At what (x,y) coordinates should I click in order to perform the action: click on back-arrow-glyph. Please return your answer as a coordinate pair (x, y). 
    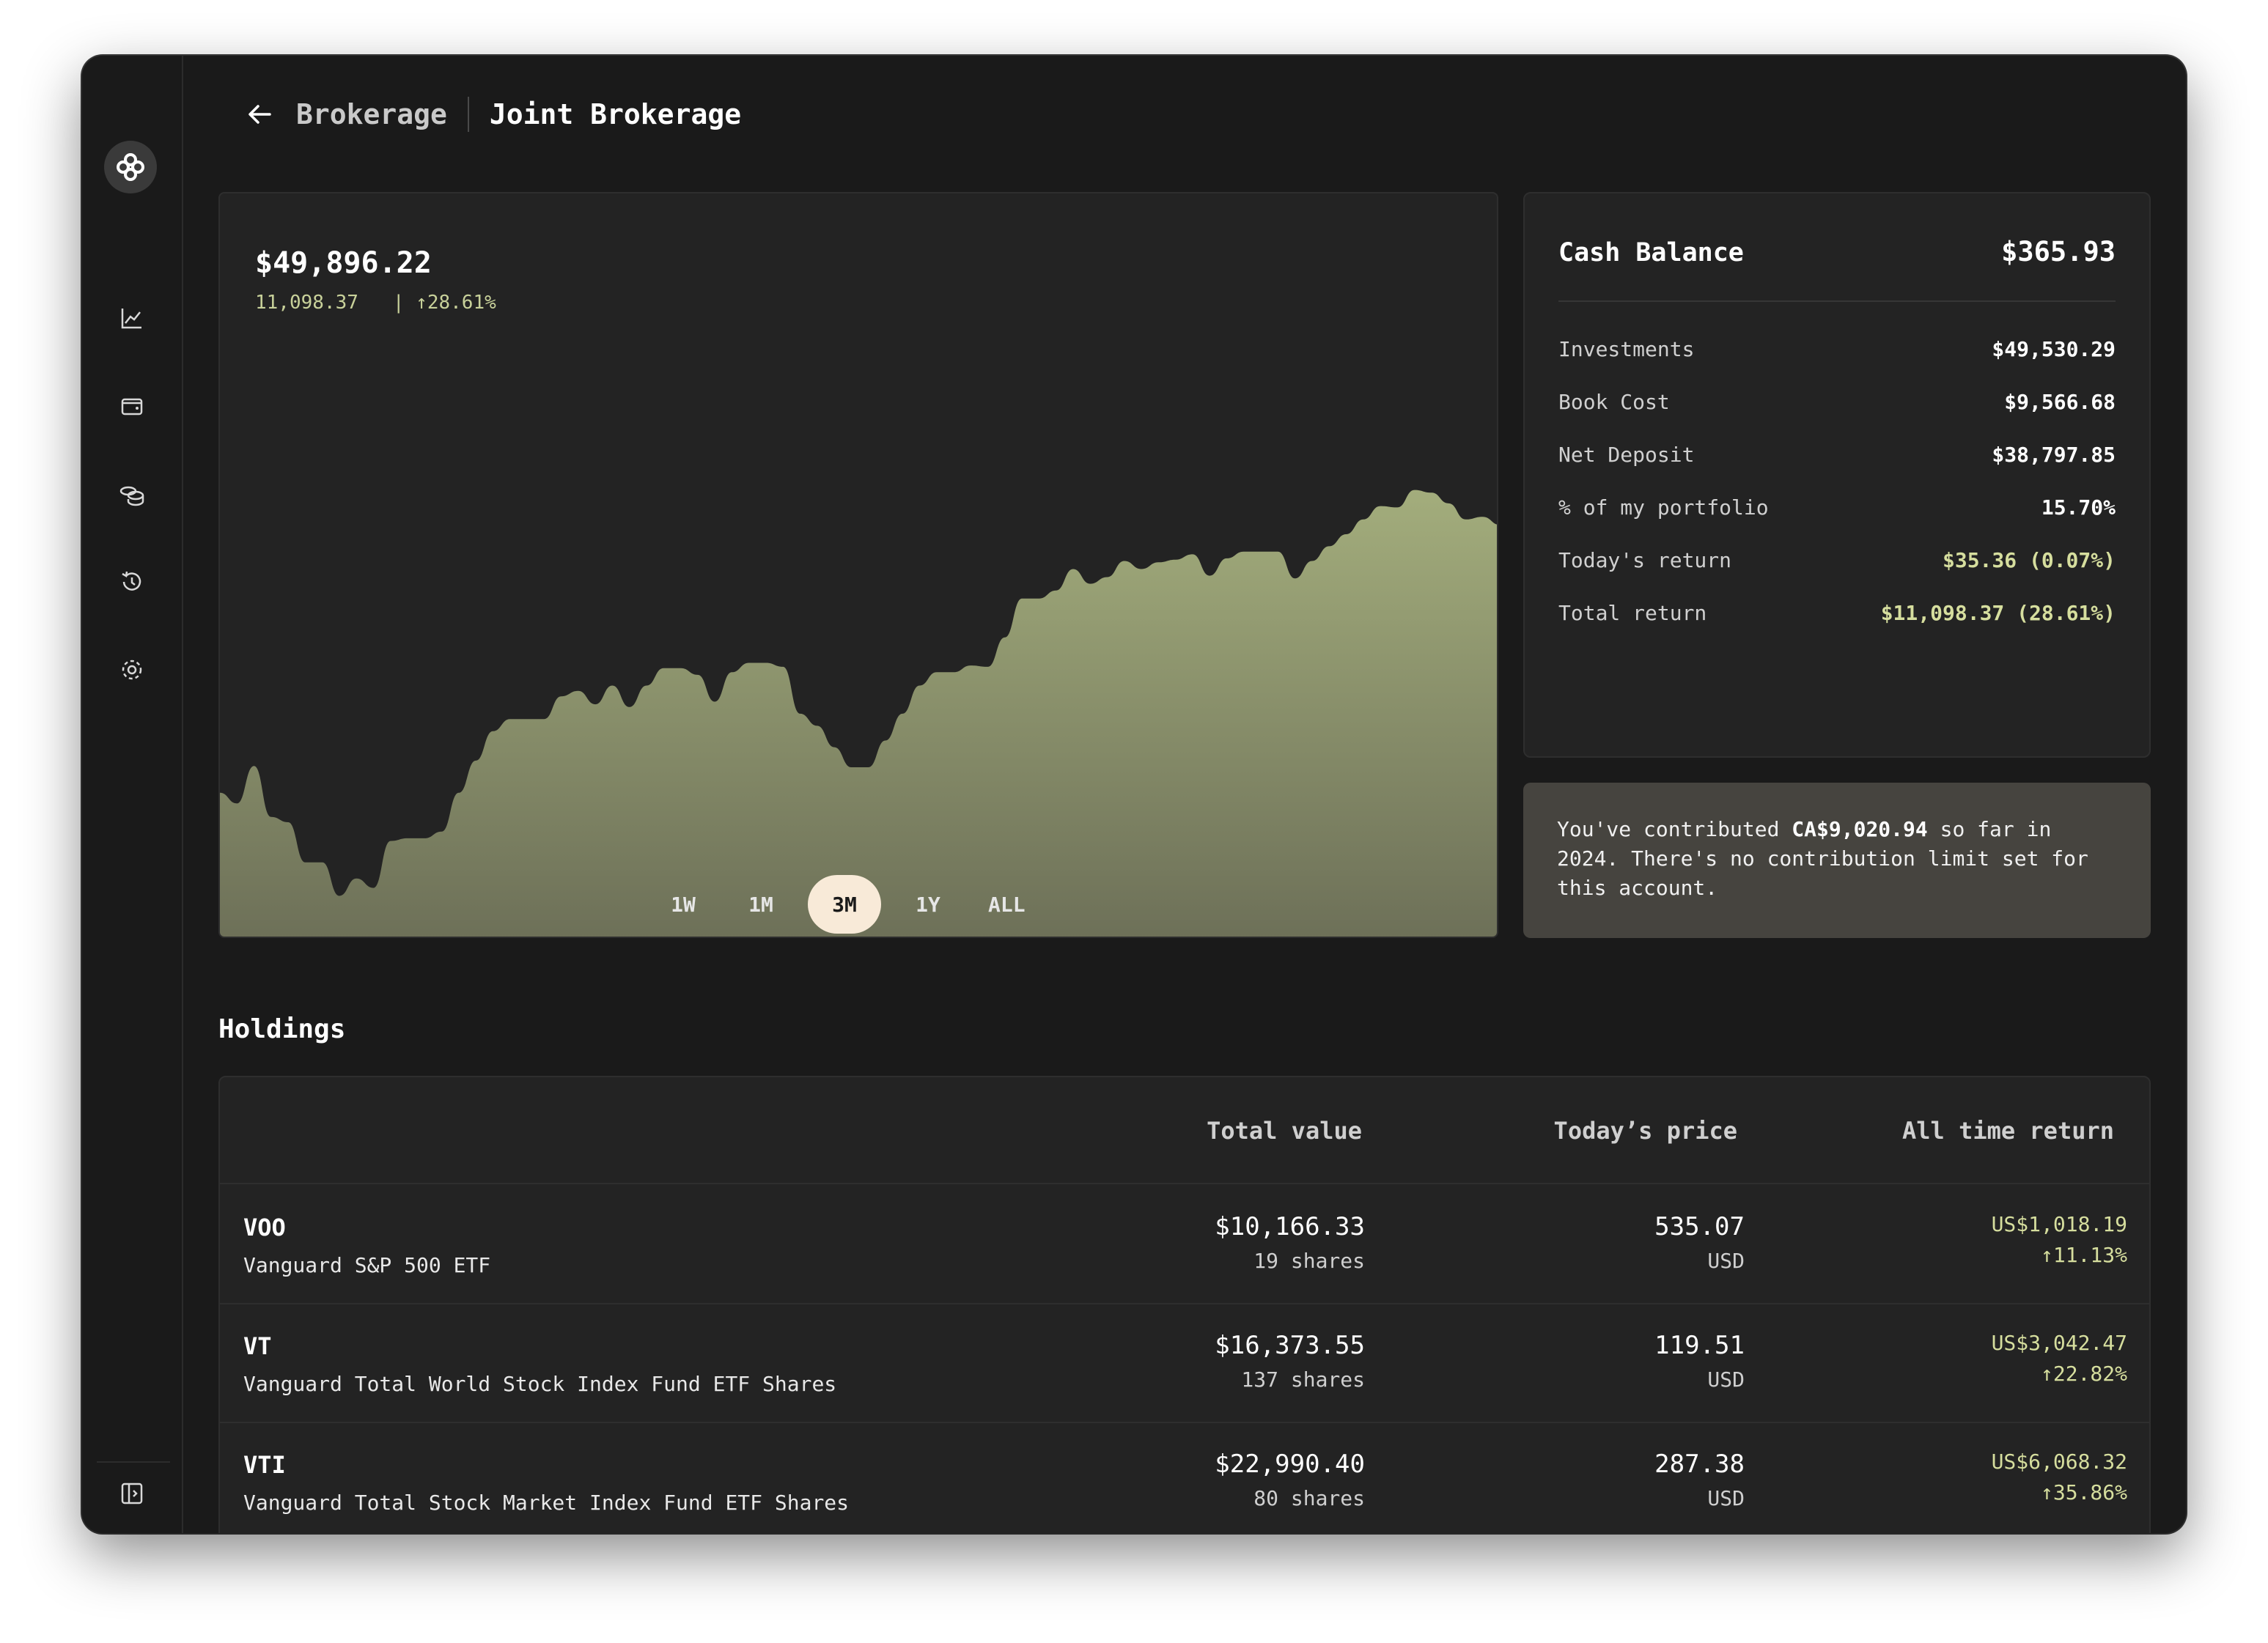
    Looking at the image, I should click on (259, 114).